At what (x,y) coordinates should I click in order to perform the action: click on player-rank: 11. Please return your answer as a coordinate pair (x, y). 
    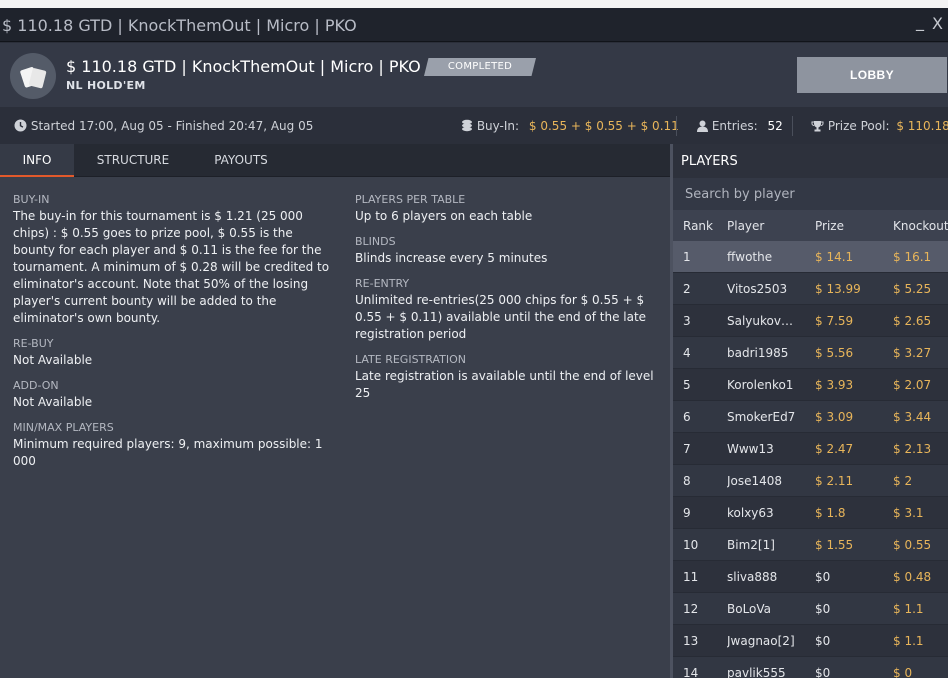
    Looking at the image, I should click on (691, 577).